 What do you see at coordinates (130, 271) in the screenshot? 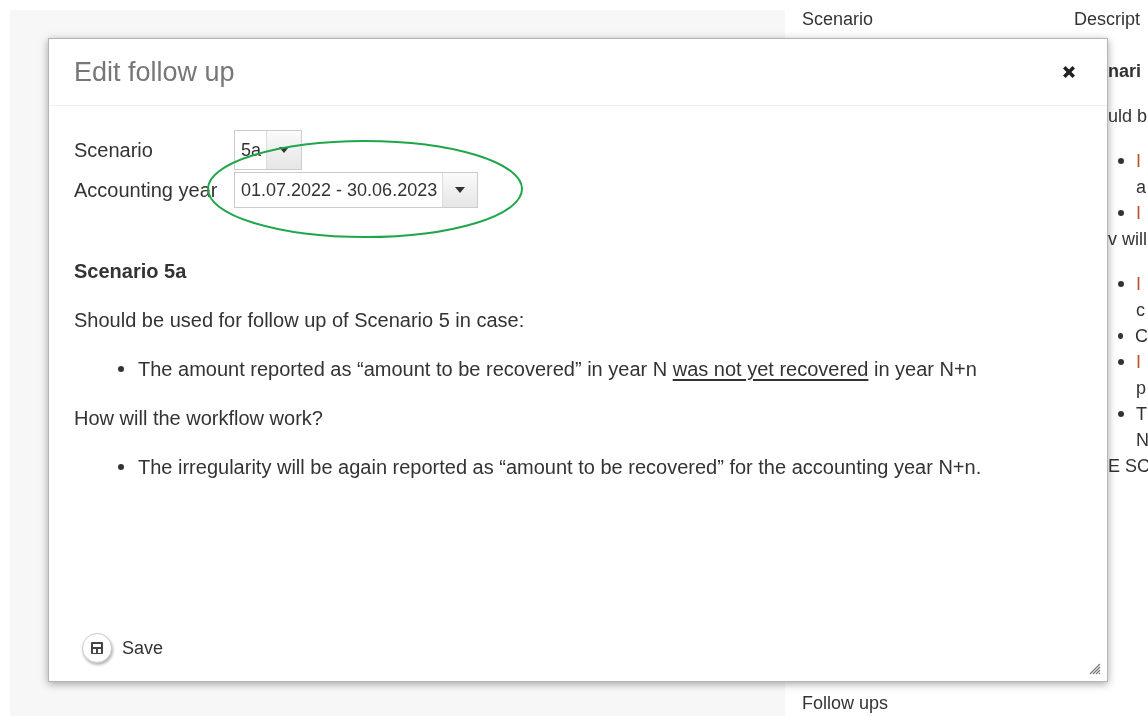
I see `description-text: Scenario 5a` at bounding box center [130, 271].